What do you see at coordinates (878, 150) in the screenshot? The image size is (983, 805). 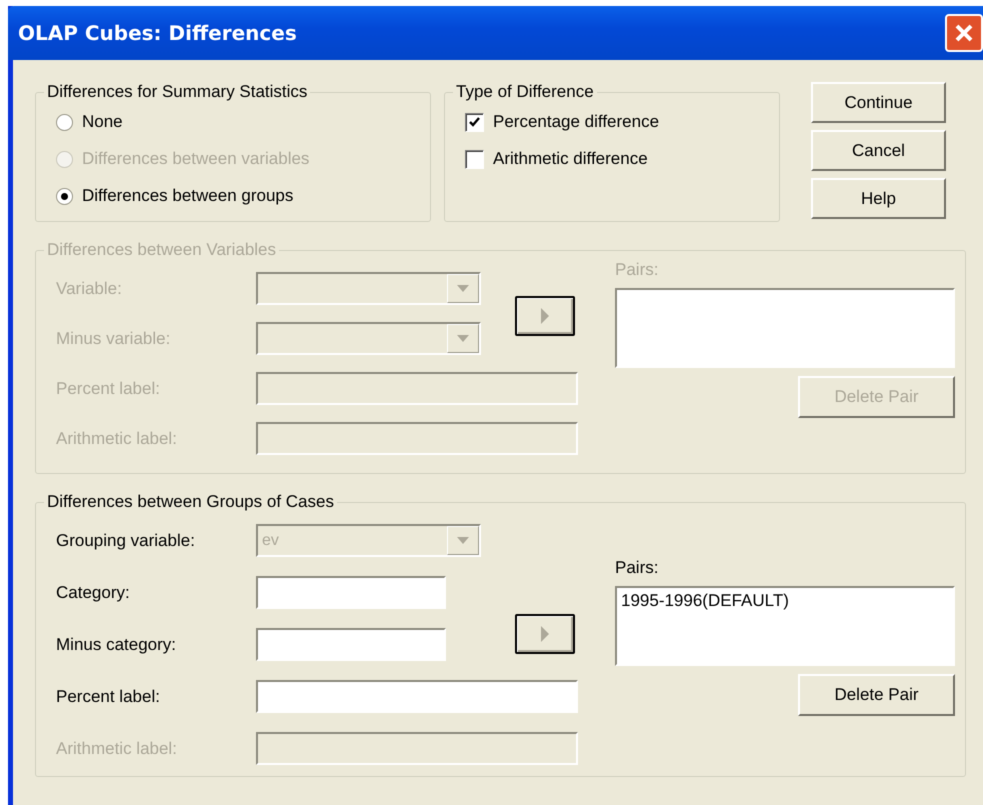 I see `dialog-button: Cancel` at bounding box center [878, 150].